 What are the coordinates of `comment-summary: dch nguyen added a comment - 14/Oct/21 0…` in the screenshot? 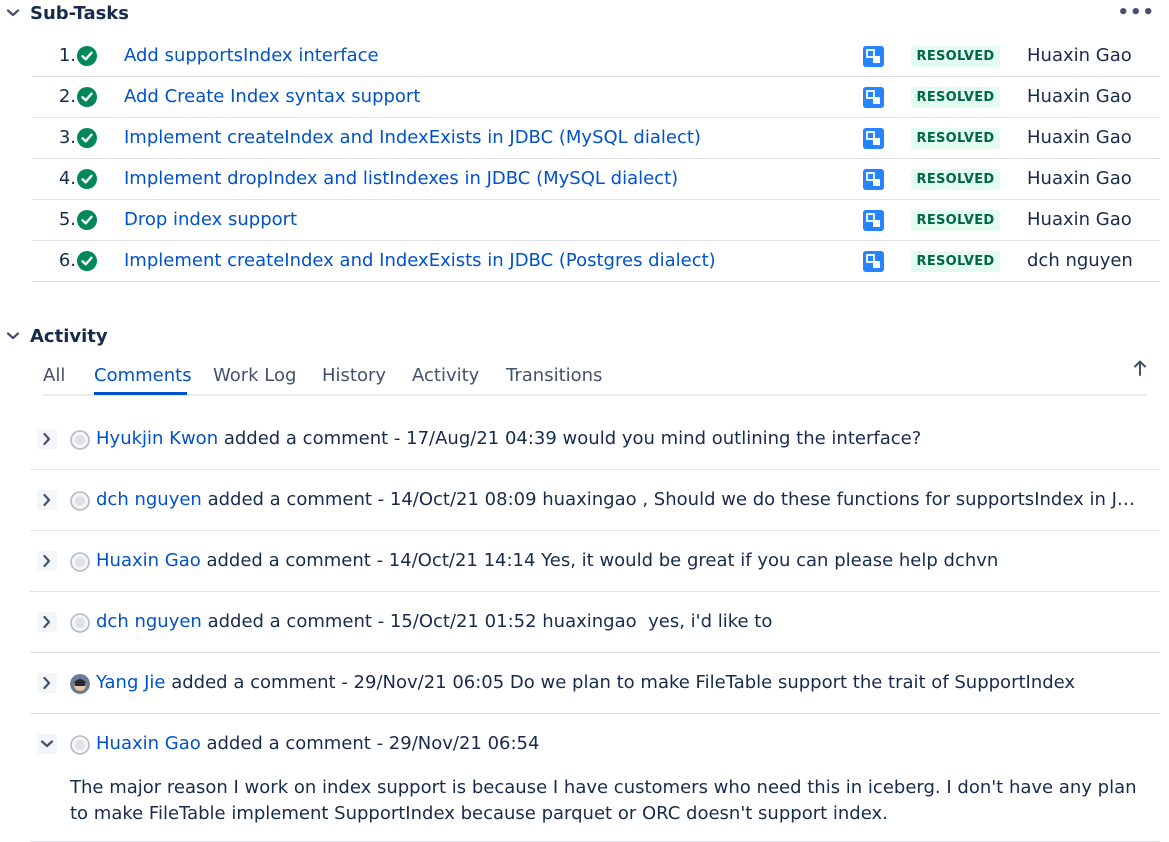 It's located at (619, 499).